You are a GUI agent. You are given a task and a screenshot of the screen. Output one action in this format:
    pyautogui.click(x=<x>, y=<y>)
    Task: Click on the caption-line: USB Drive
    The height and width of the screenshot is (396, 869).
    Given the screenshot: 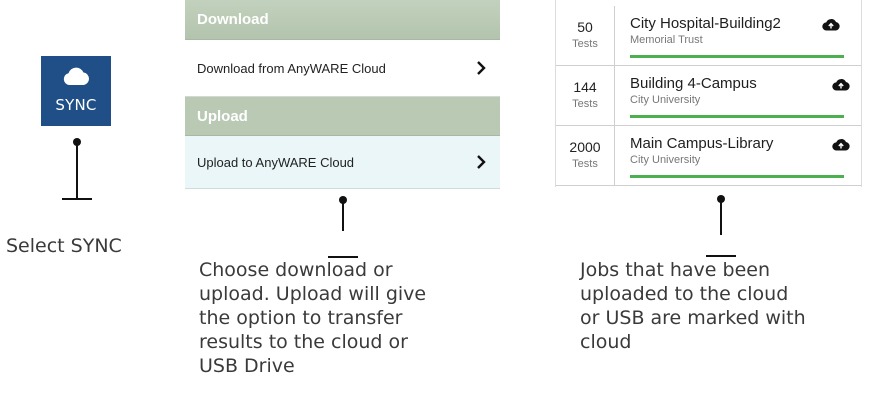 What is the action you would take?
    pyautogui.click(x=247, y=366)
    